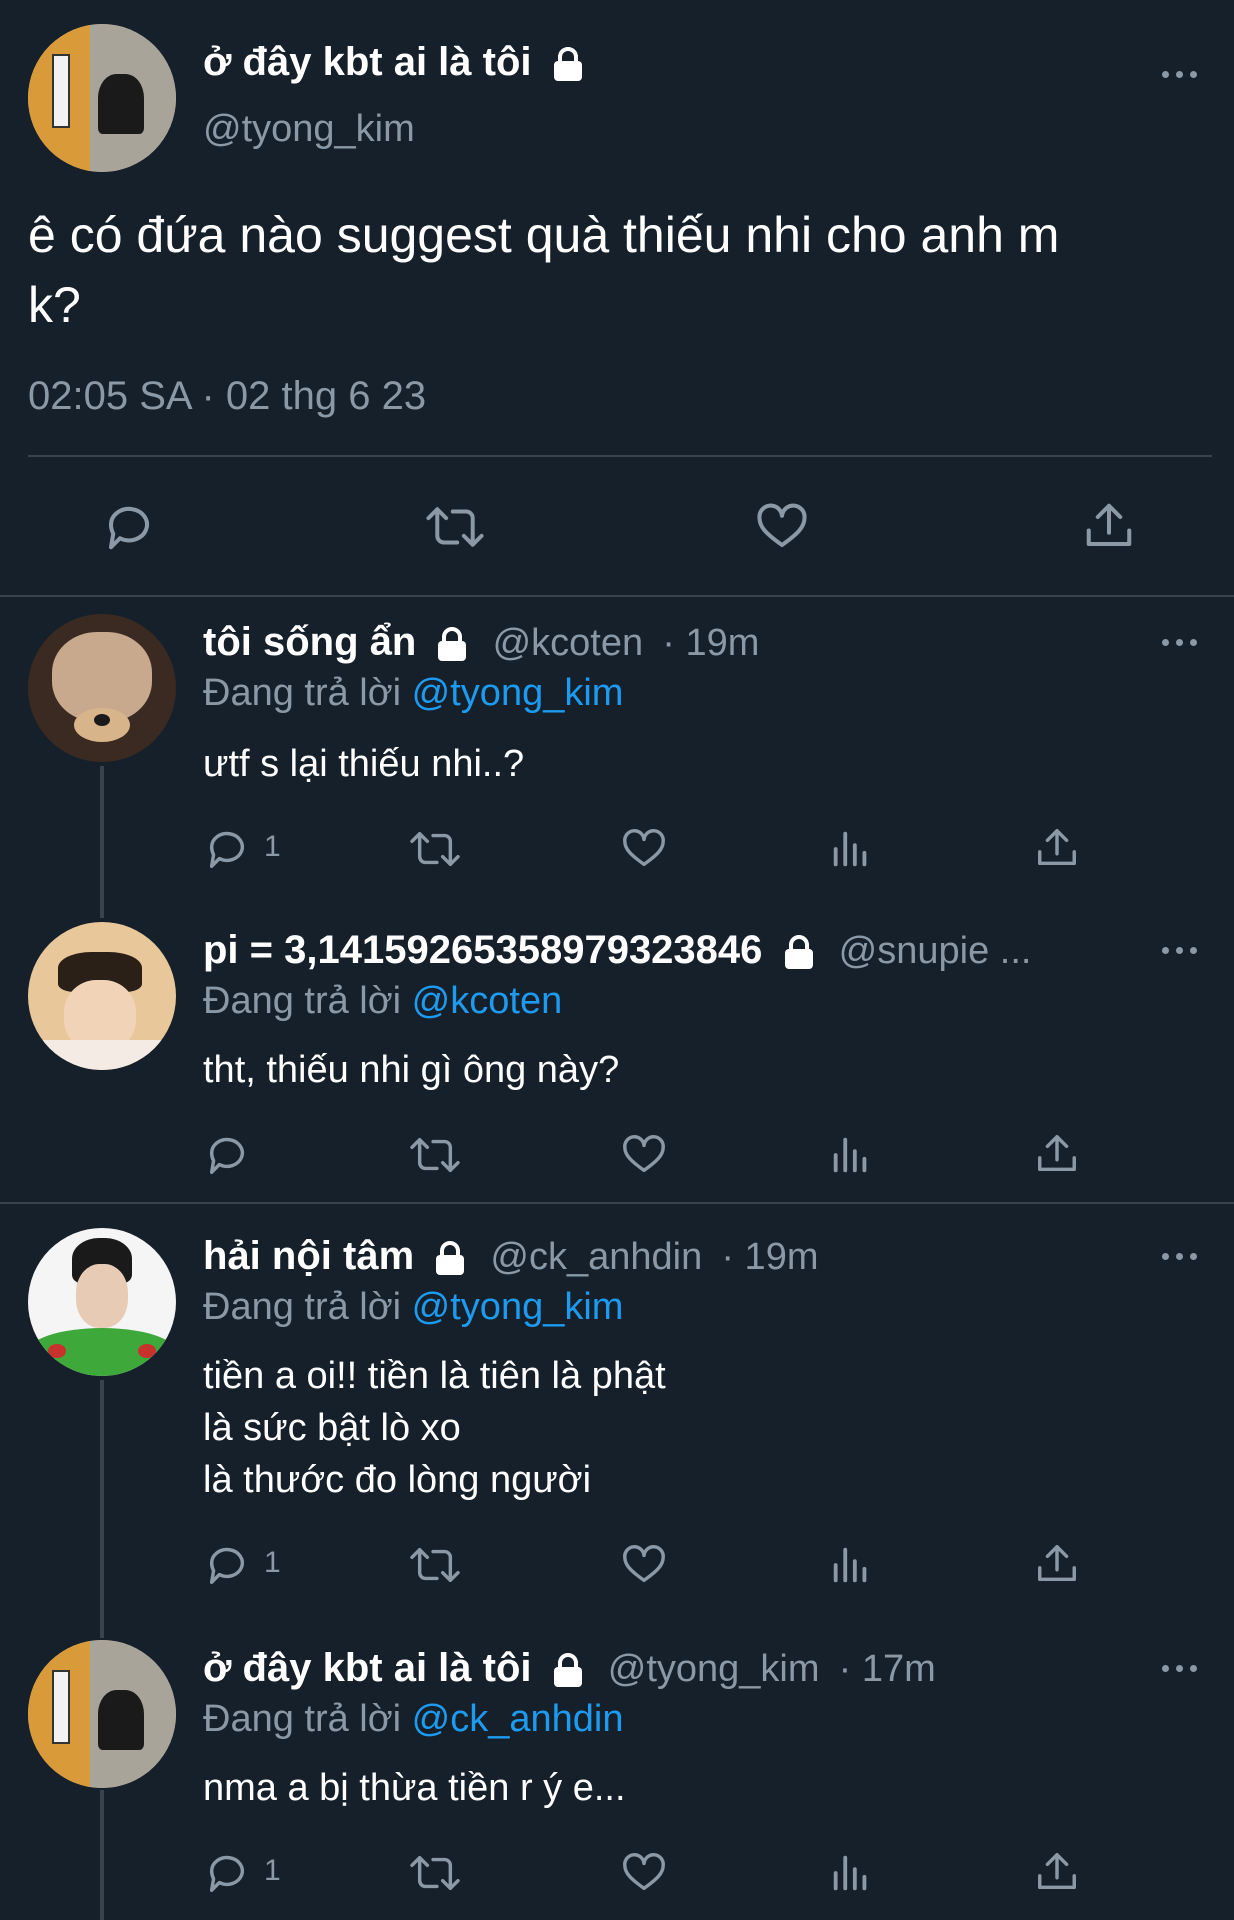 This screenshot has width=1234, height=1920. I want to click on display-name-text: ở đây kbt ai là tôi, so click(367, 62).